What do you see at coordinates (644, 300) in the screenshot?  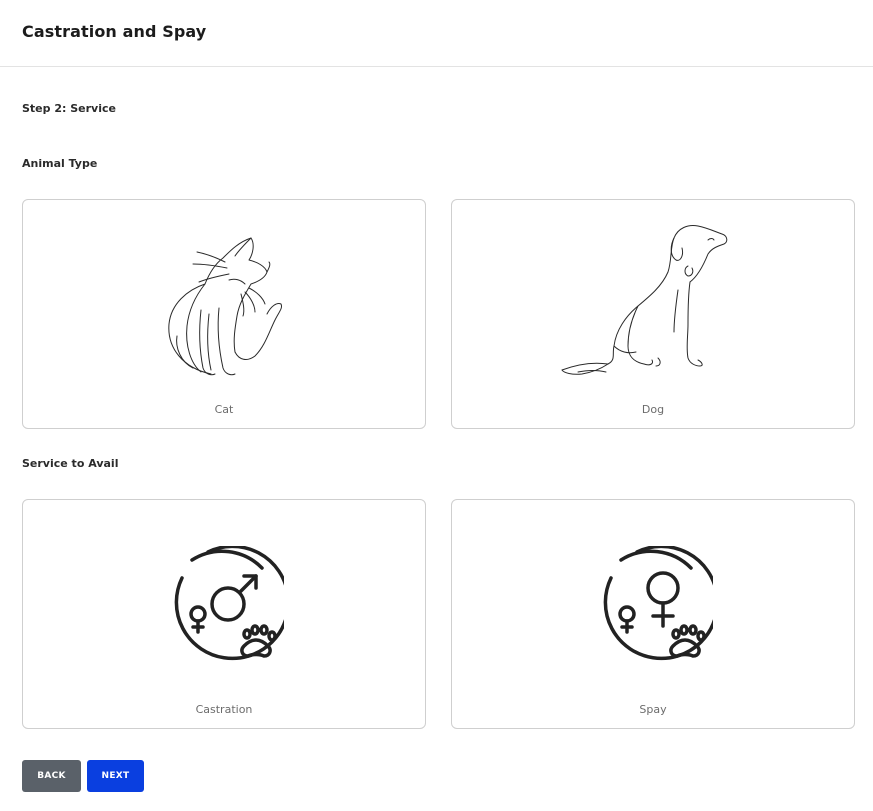 I see `dog-line-art-icon` at bounding box center [644, 300].